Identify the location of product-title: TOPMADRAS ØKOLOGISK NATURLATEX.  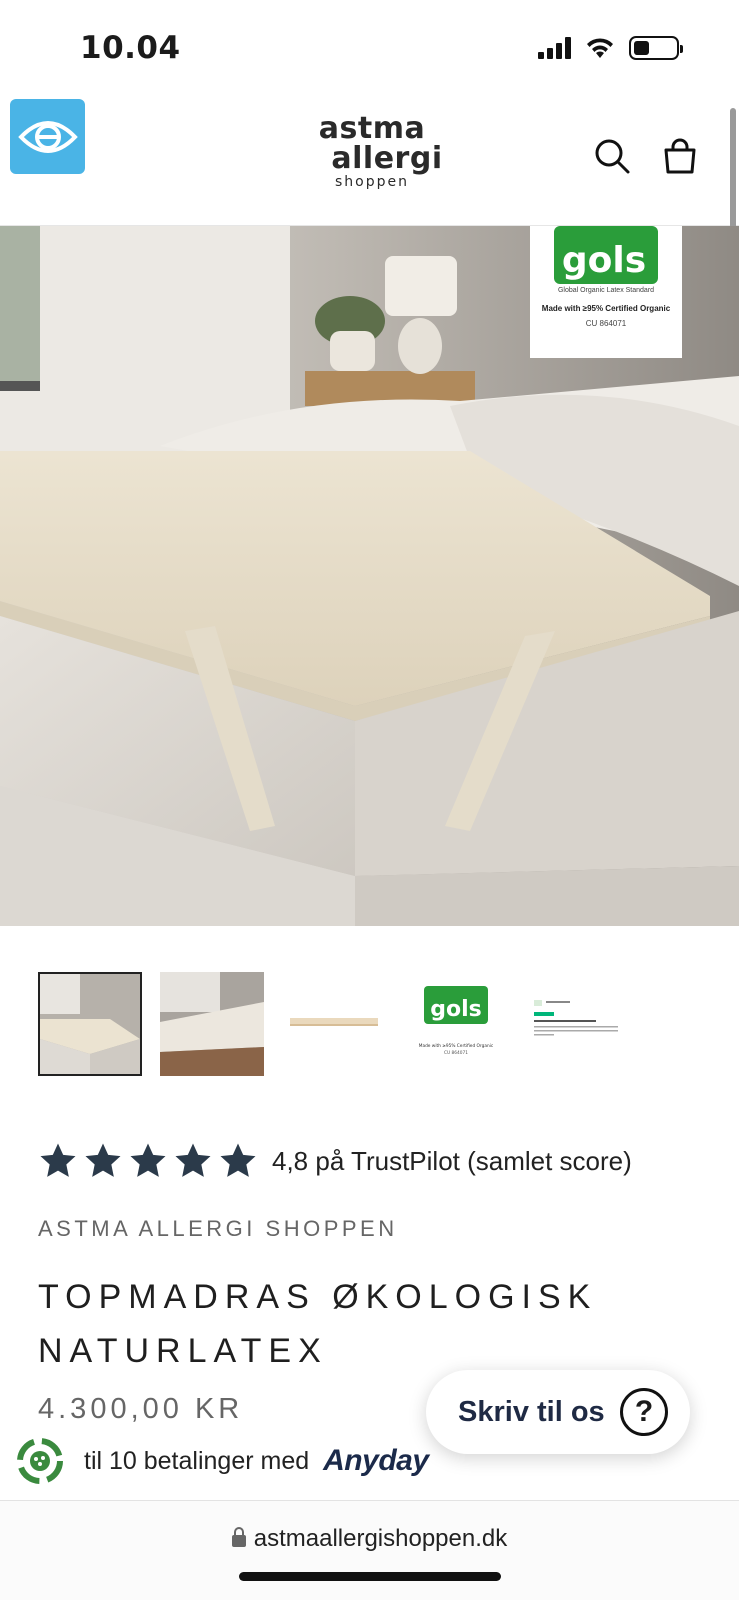
(318, 1324).